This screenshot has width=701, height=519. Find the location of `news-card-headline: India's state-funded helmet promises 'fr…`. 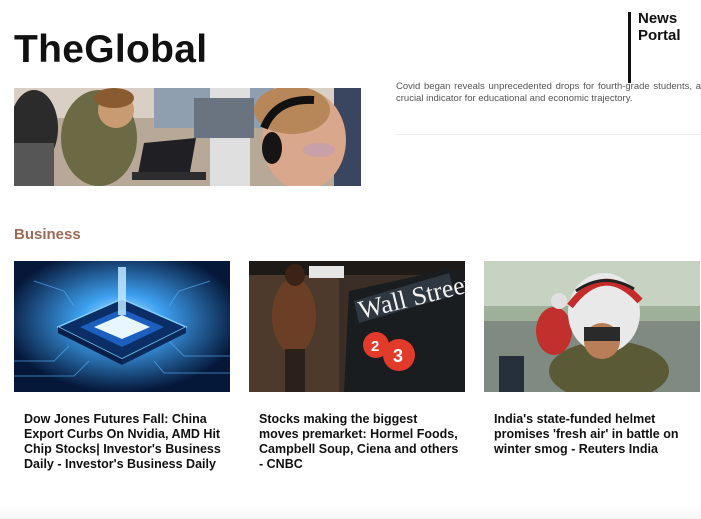

news-card-headline: India's state-funded helmet promises 'fr… is located at coordinates (594, 434).